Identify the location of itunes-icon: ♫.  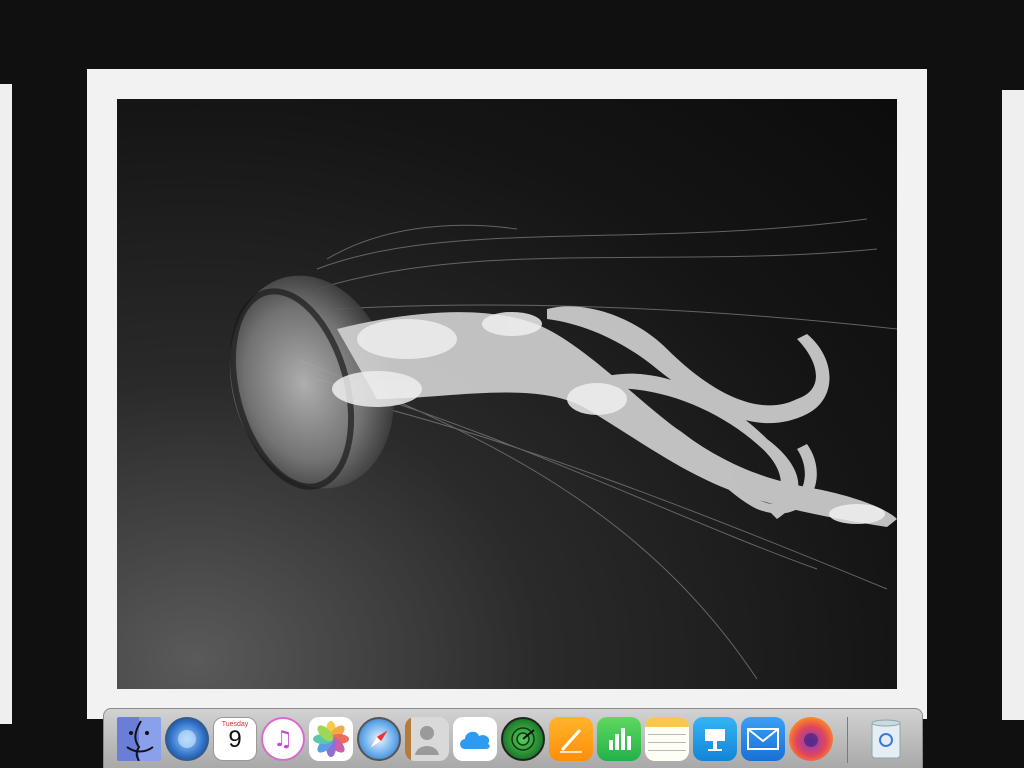
(283, 739).